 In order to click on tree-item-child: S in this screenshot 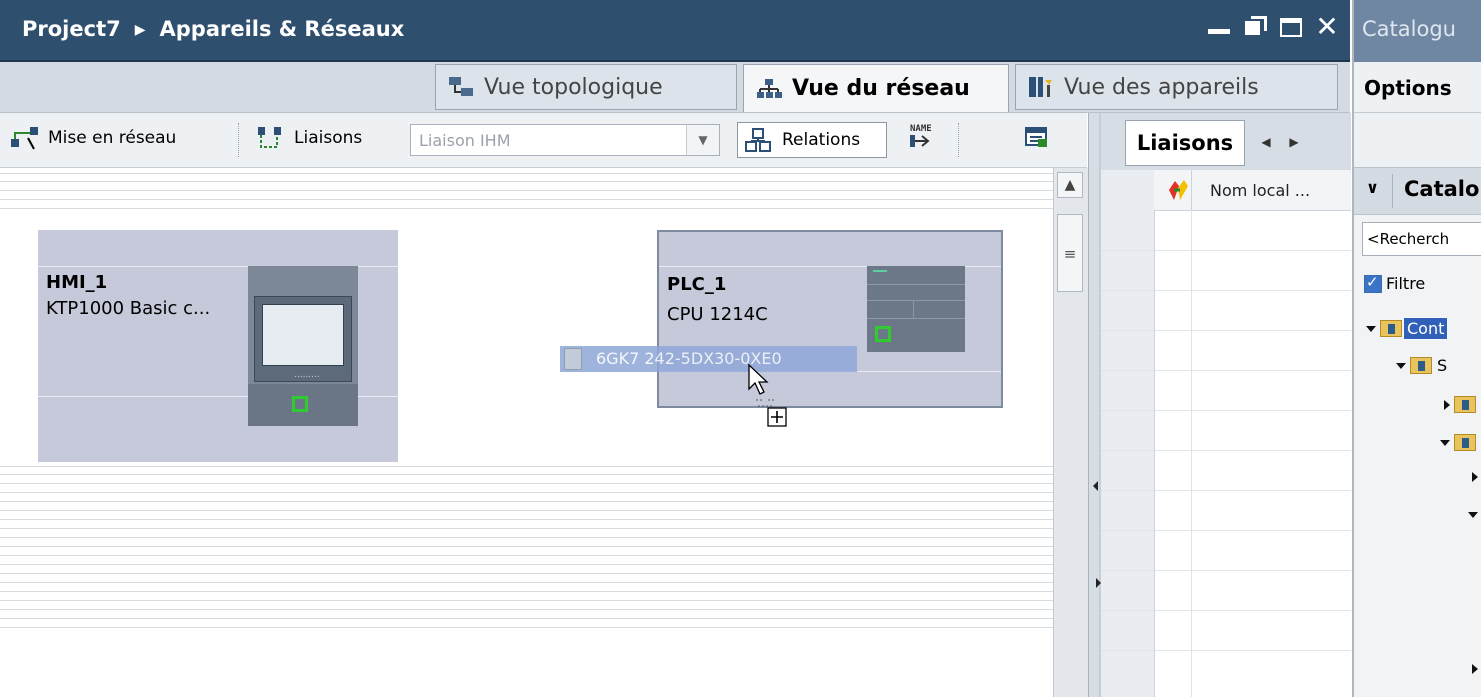, I will do `click(1421, 365)`.